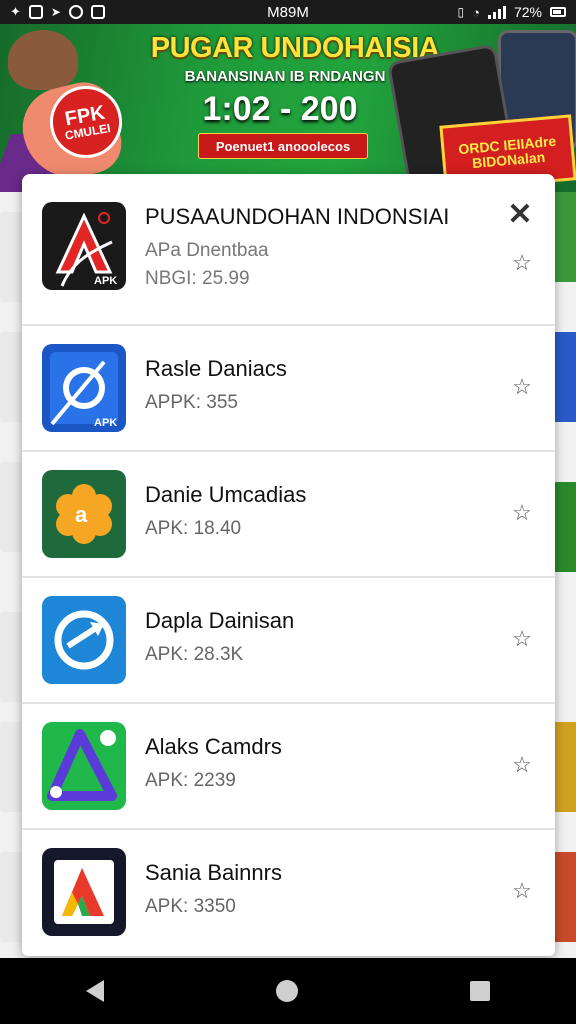 The image size is (576, 1024). Describe the element at coordinates (15, 11) in the screenshot. I see `notification-icon: ✦` at that location.